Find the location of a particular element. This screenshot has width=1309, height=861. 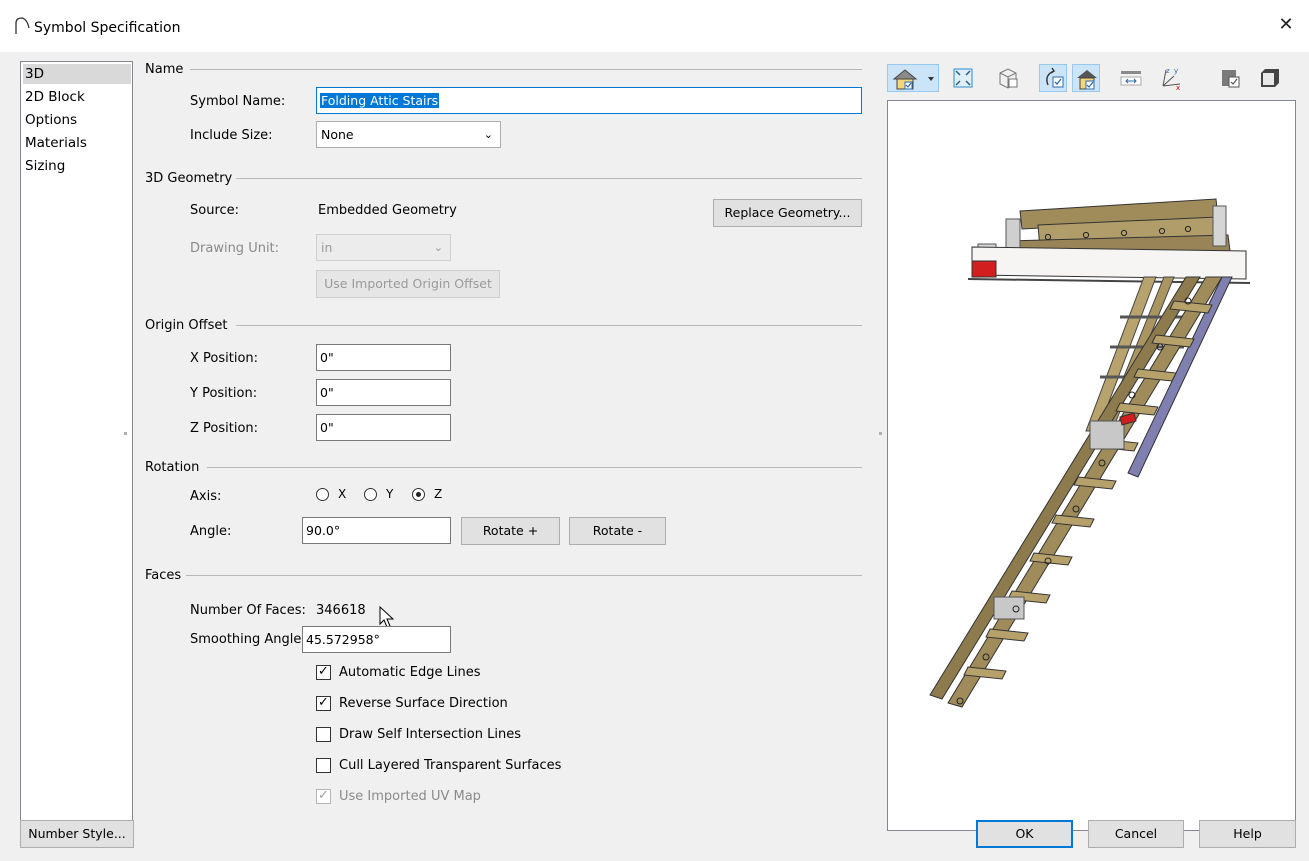

name-section-heading: Name is located at coordinates (164, 69).